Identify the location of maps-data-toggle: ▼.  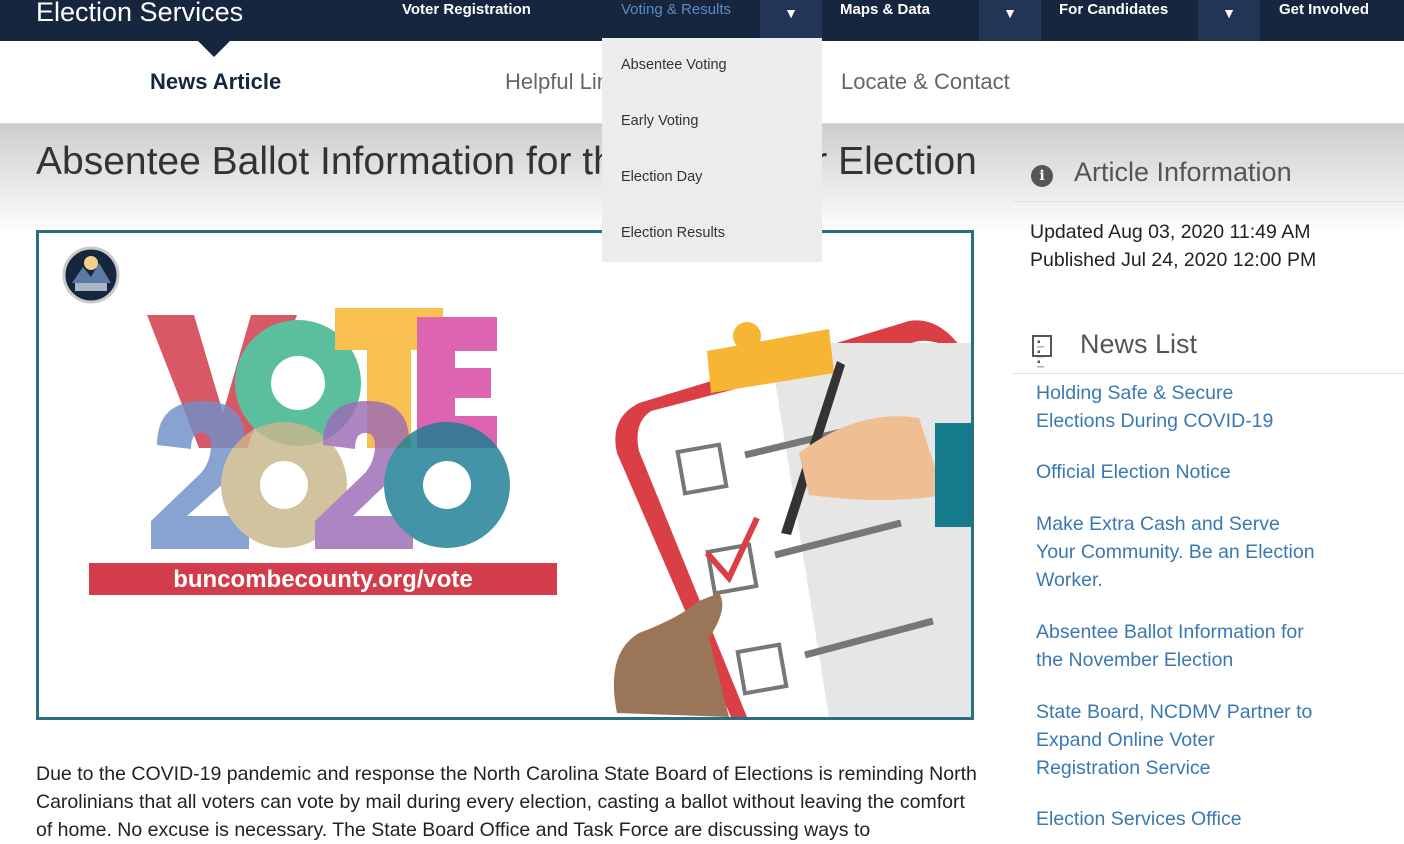
(1010, 20).